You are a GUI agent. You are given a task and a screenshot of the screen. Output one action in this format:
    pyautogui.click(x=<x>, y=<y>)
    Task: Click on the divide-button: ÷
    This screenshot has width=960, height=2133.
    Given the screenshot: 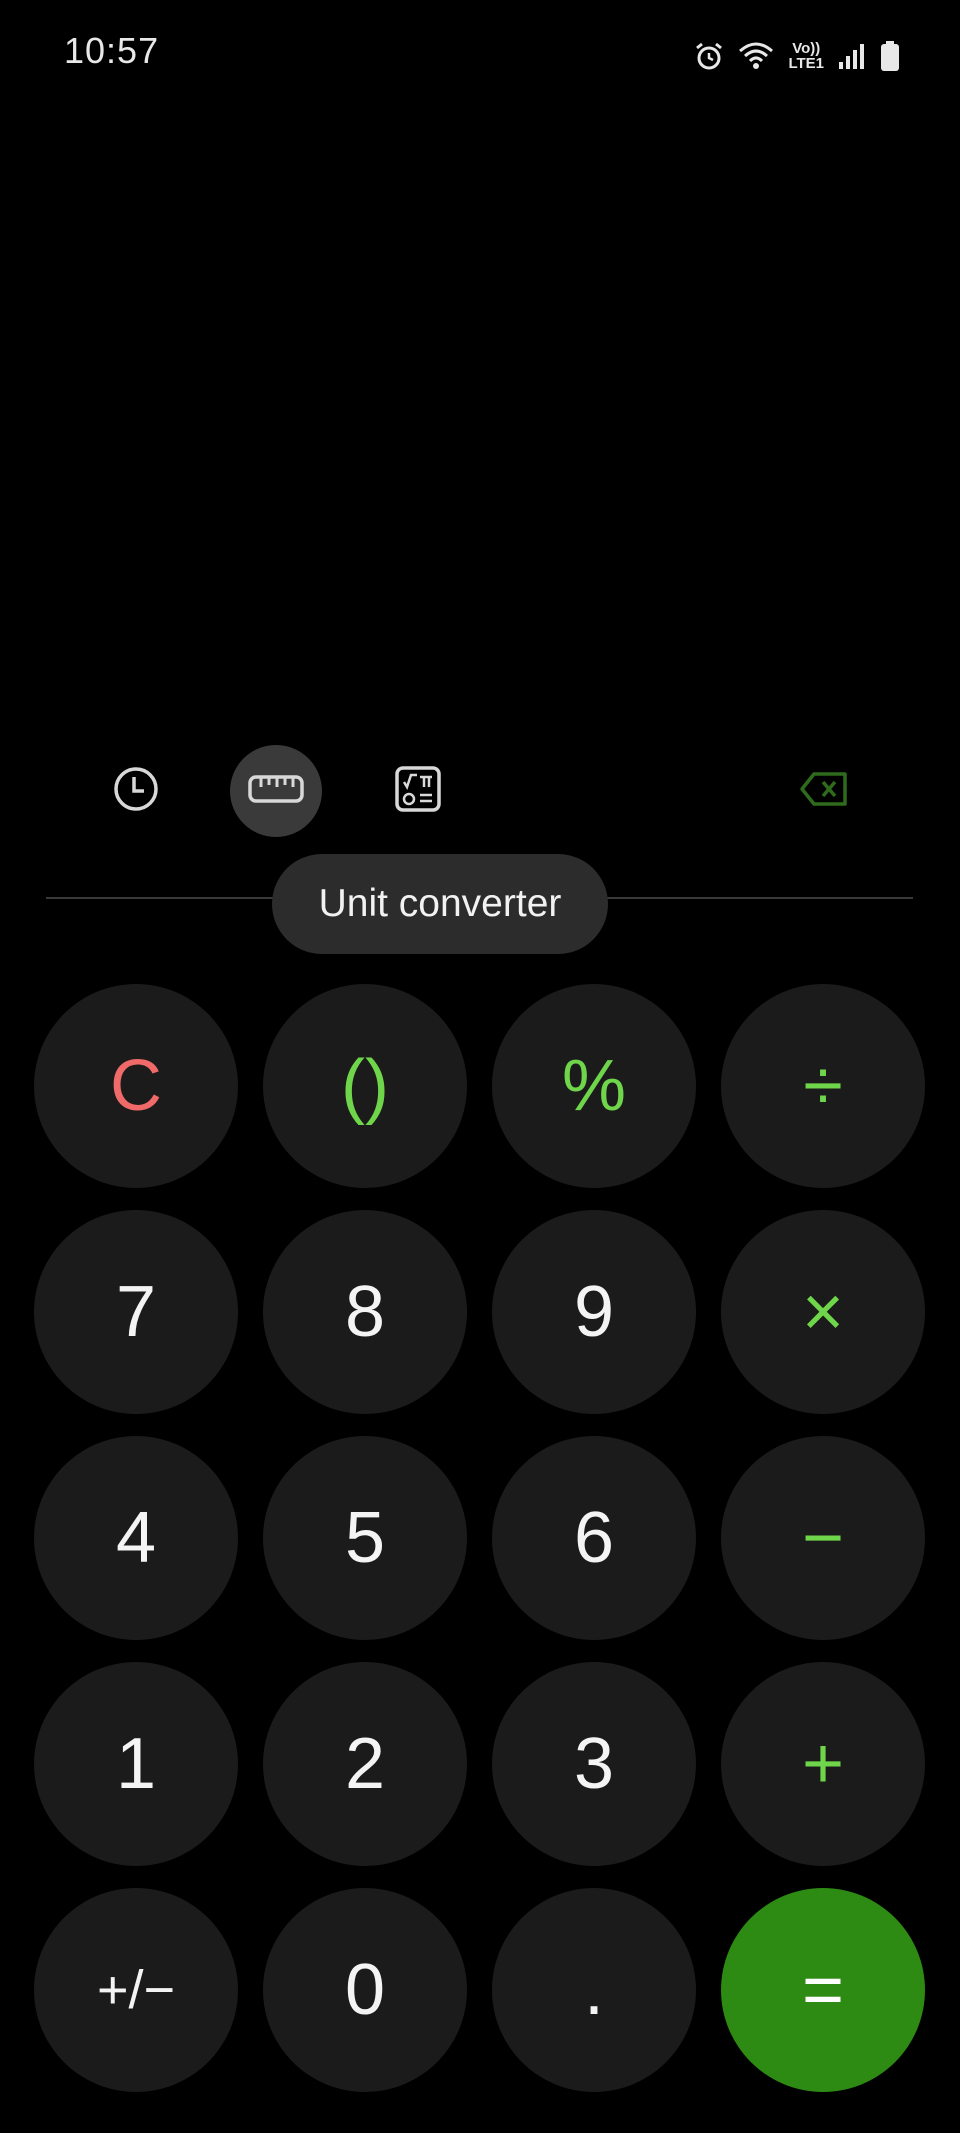 What is the action you would take?
    pyautogui.click(x=823, y=1086)
    